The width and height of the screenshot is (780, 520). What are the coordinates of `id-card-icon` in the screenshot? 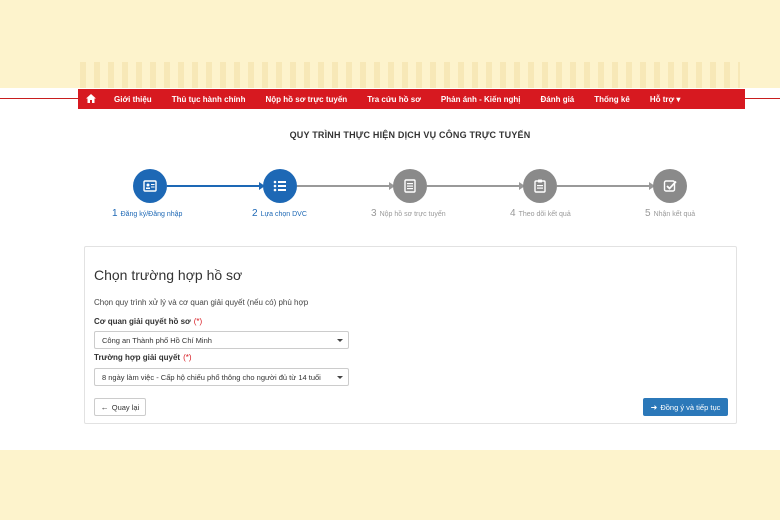 It's located at (150, 186).